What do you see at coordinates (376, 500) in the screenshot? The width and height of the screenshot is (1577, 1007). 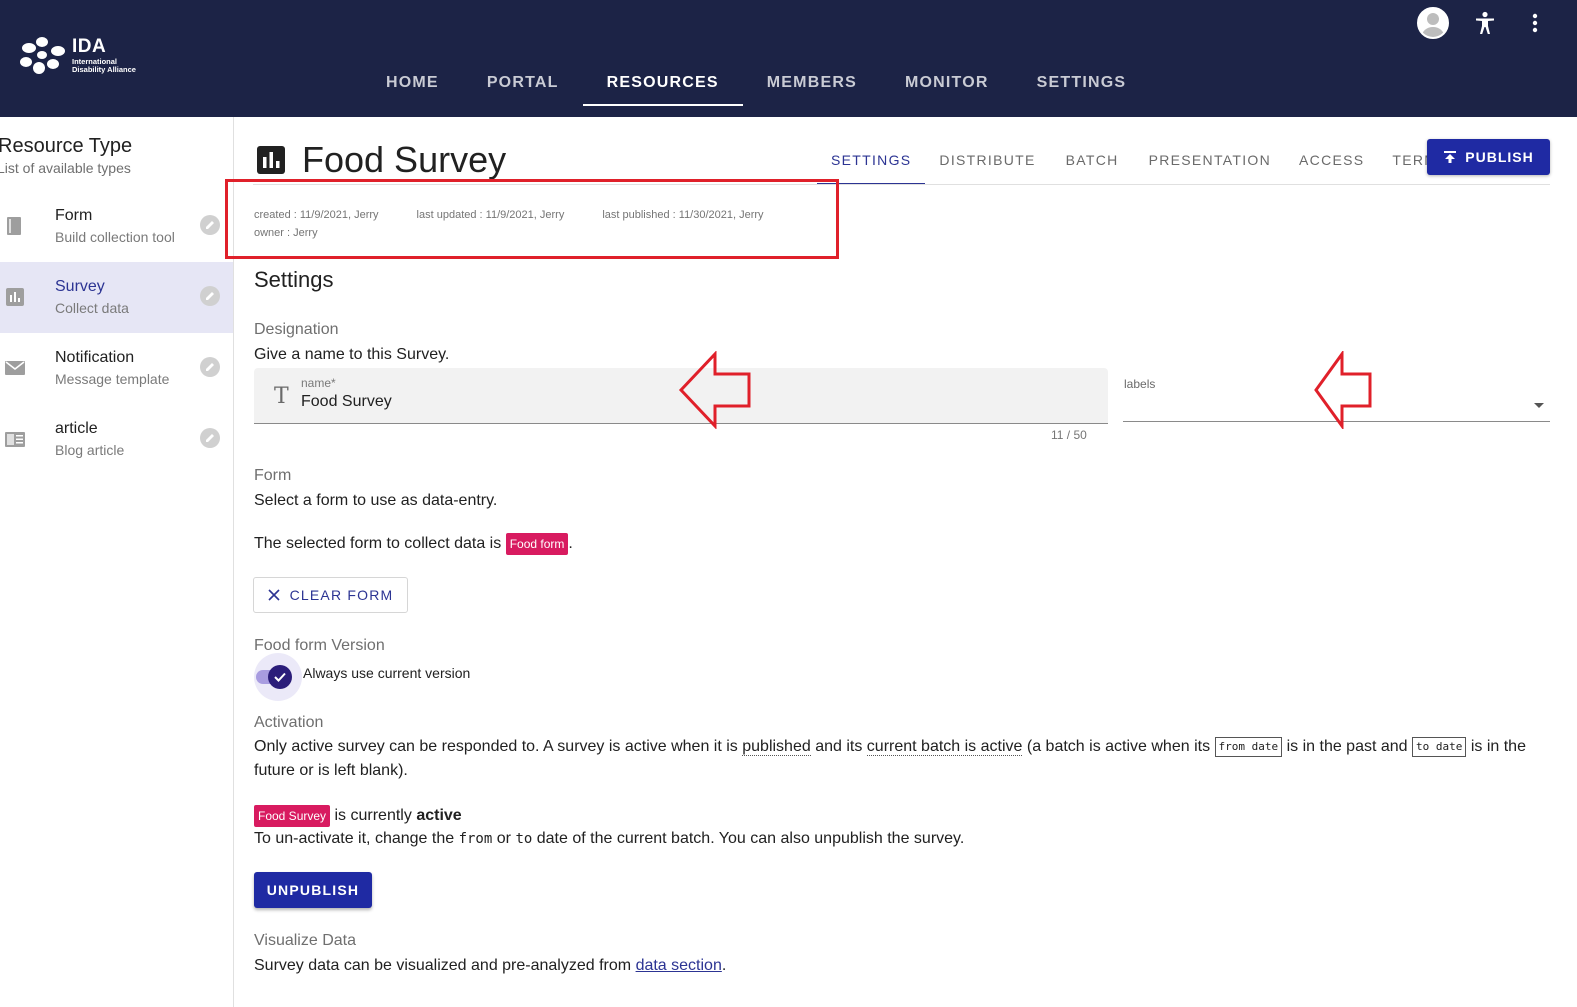 I see `form-help: Select a form to use as data-entry.` at bounding box center [376, 500].